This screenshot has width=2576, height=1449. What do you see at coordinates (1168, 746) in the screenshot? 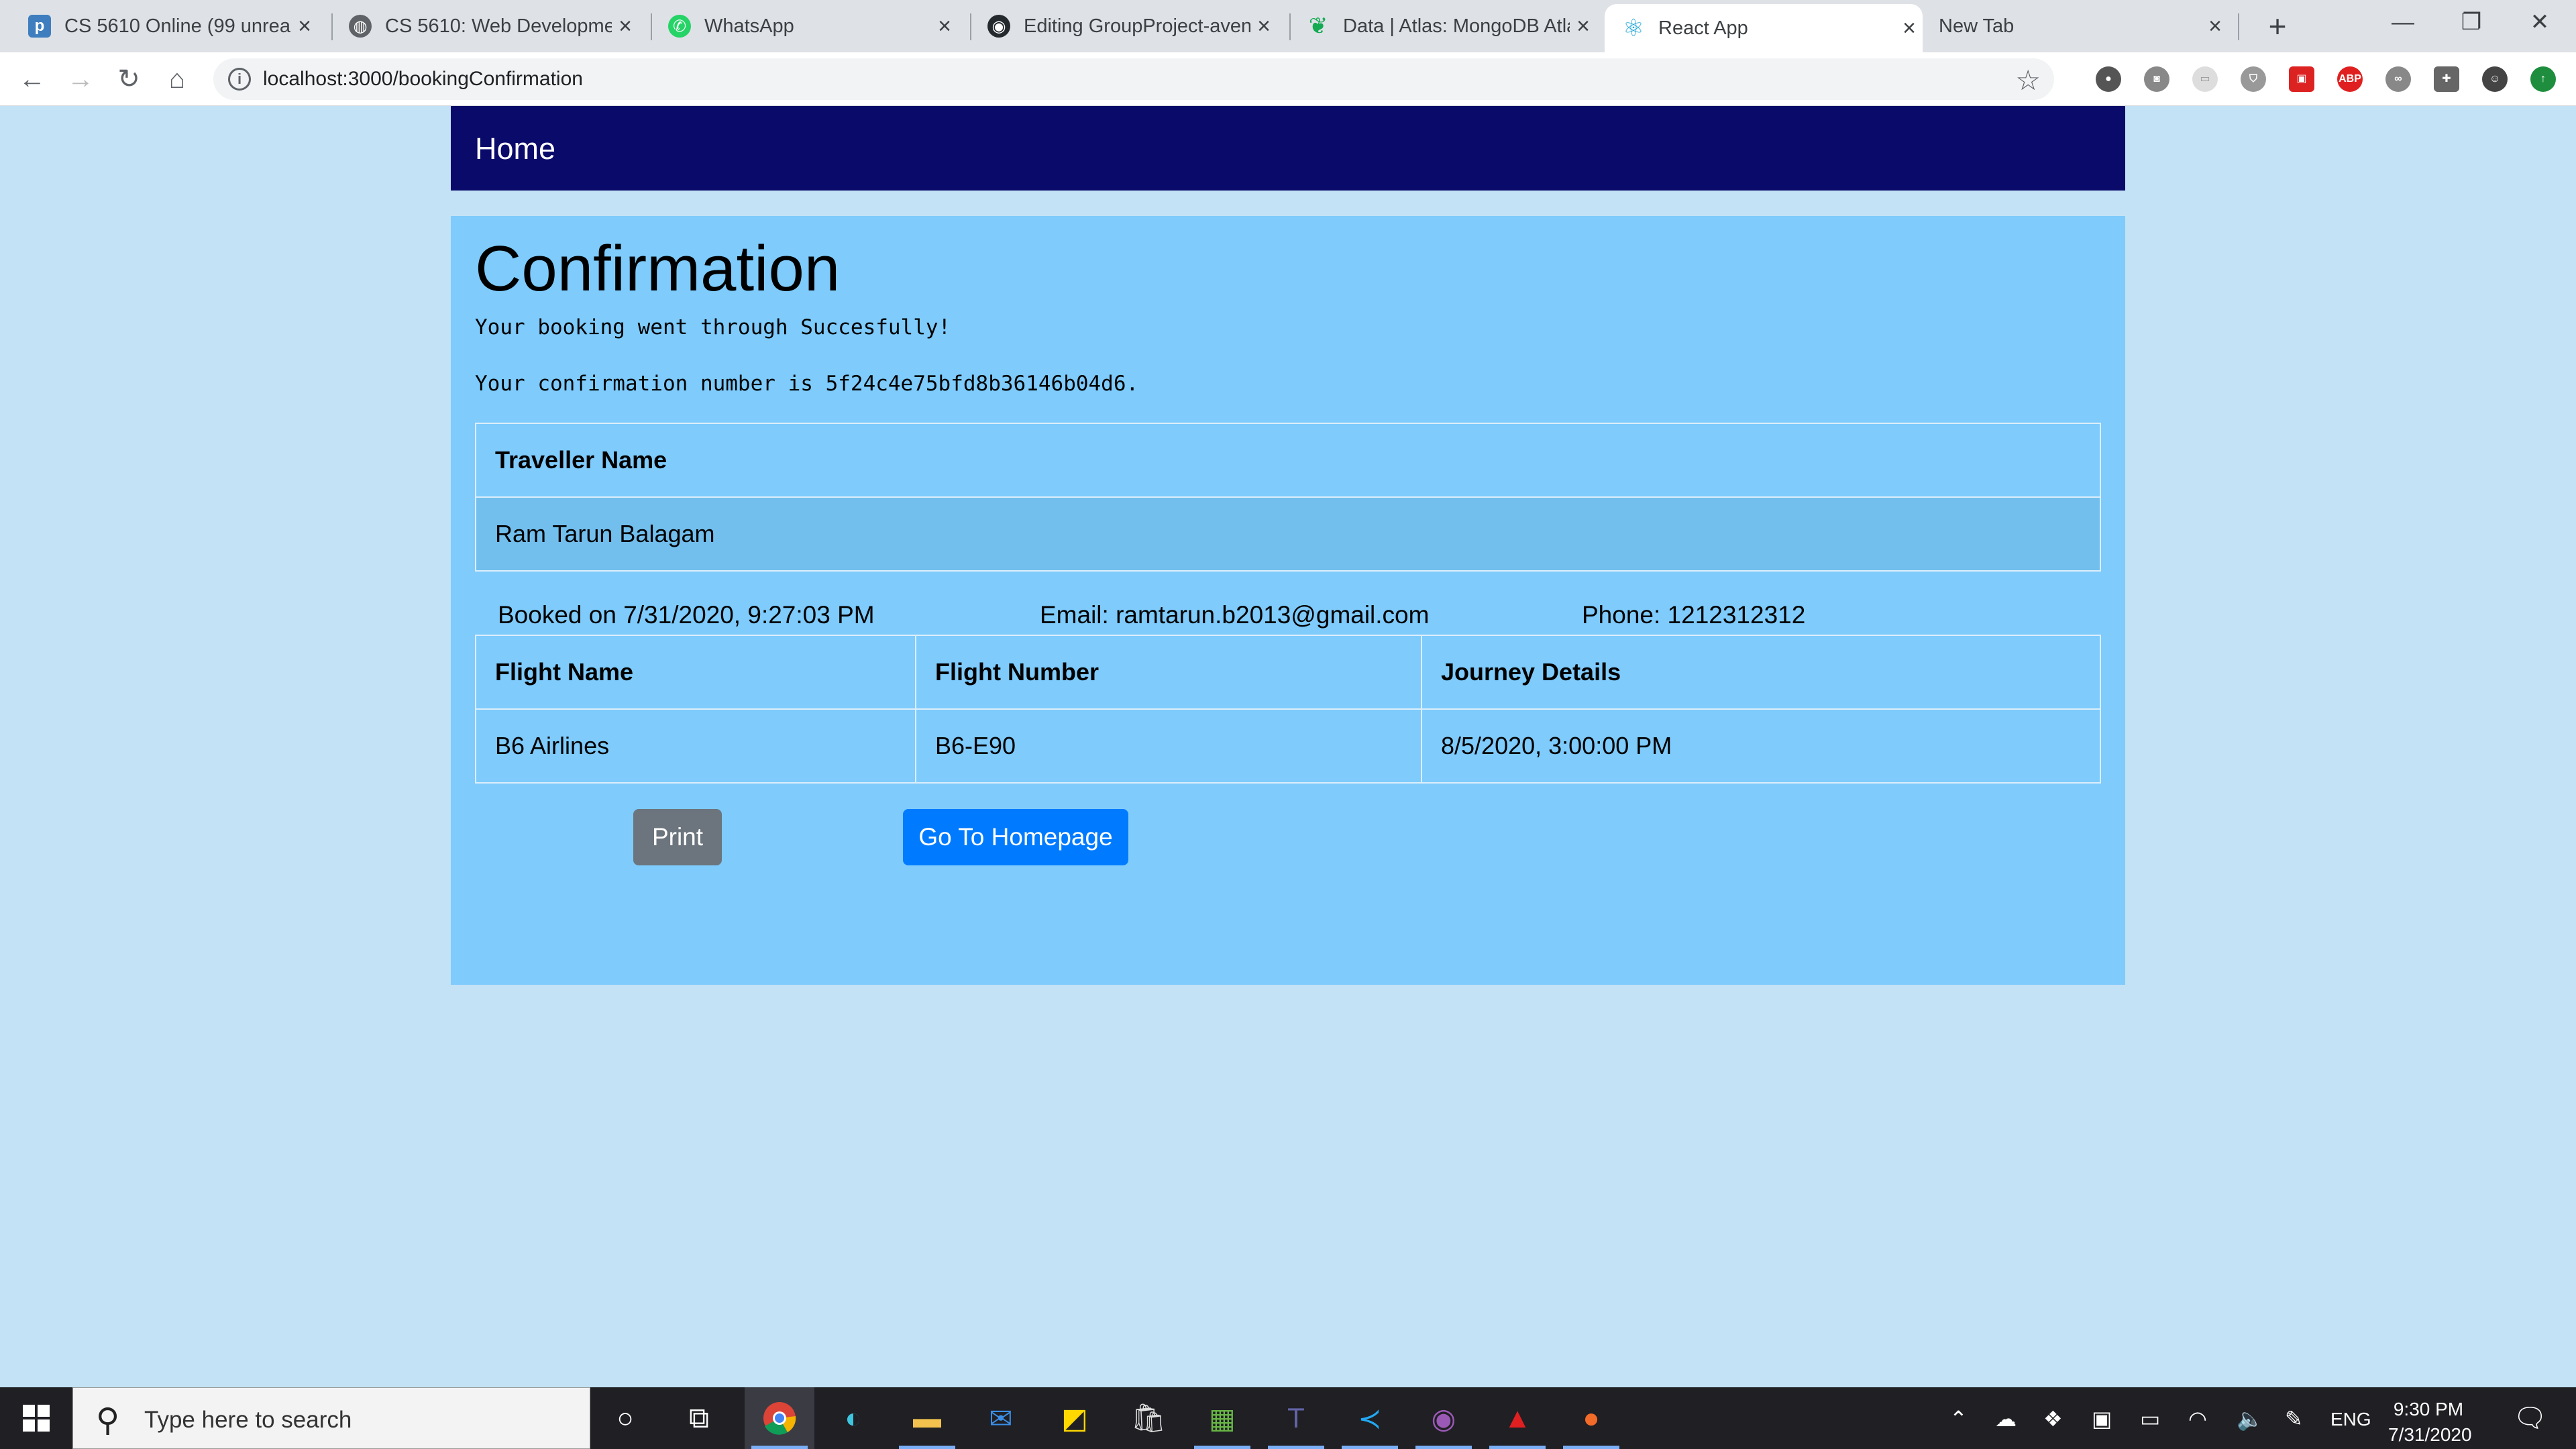
I see `flight-number-cell: B6-E90` at bounding box center [1168, 746].